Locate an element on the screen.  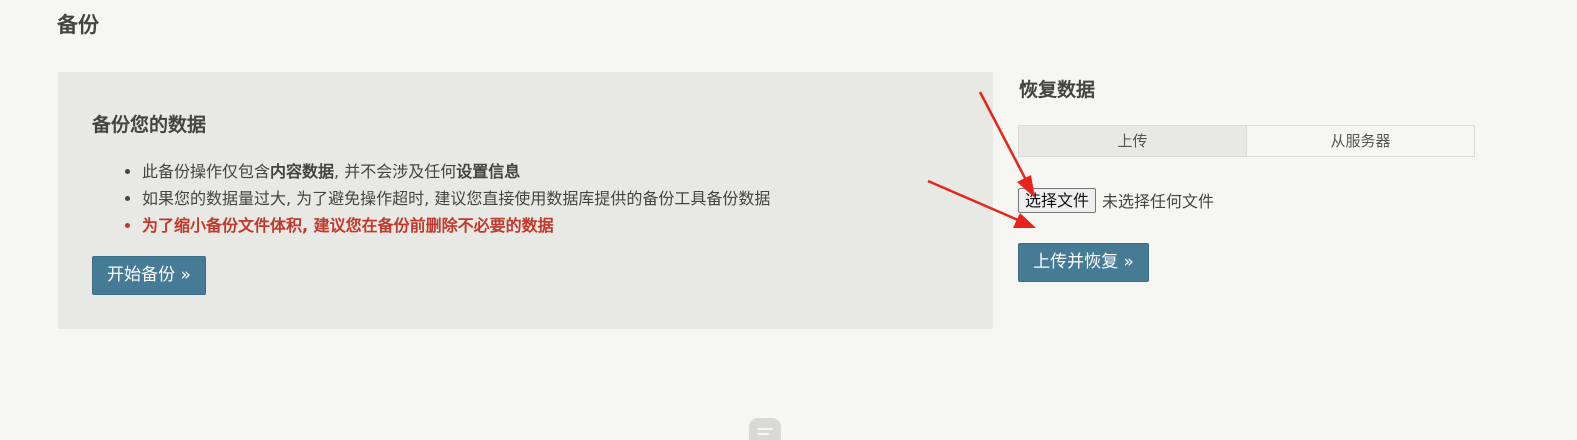
backup-heading: 备份您的数据 is located at coordinates (149, 125).